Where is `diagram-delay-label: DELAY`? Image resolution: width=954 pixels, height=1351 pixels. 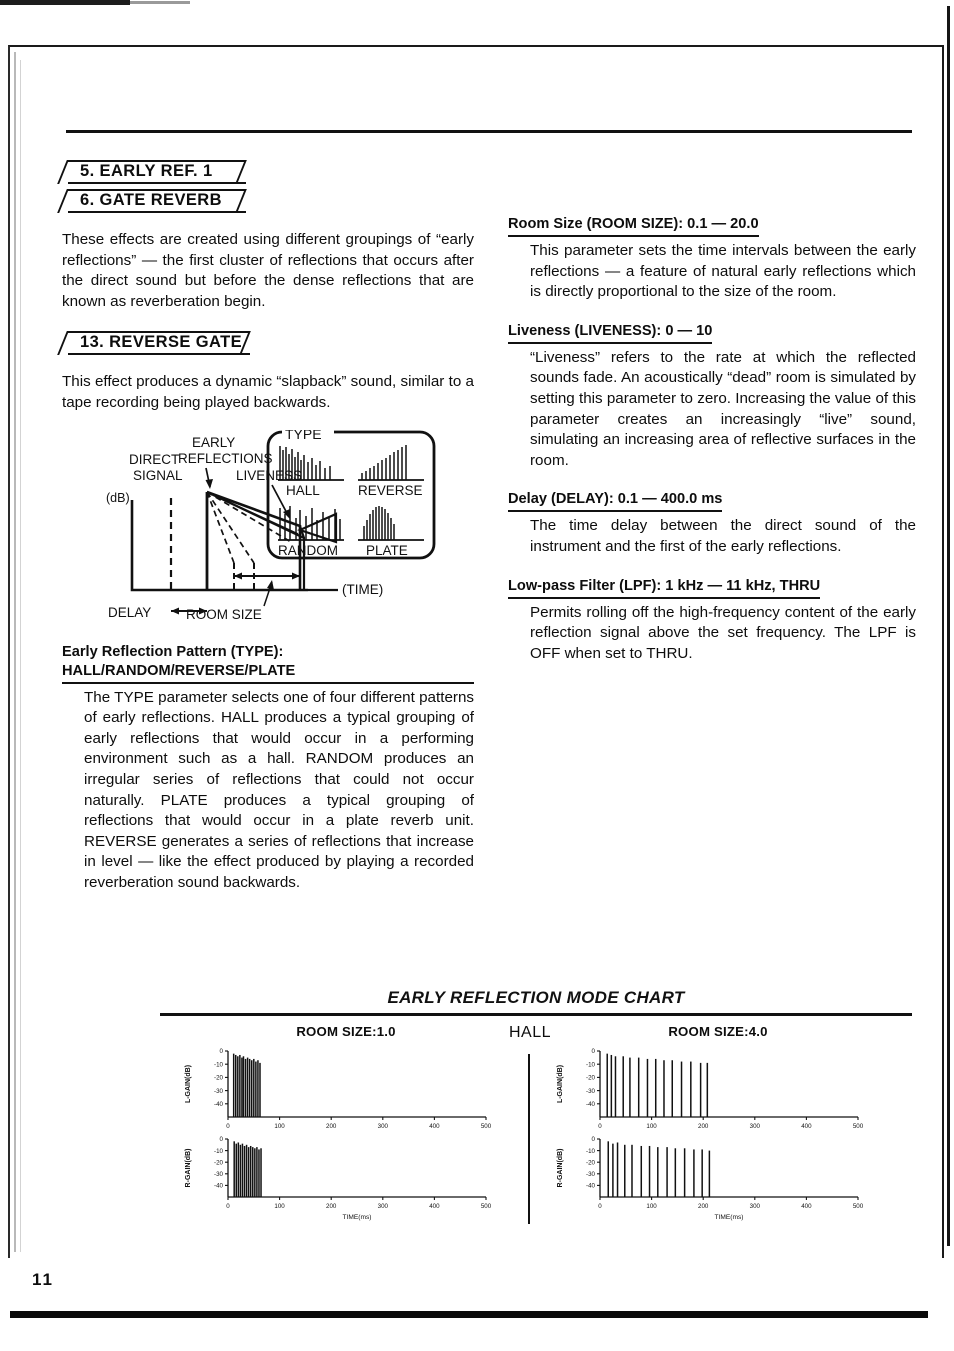
diagram-delay-label: DELAY is located at coordinates (129, 612).